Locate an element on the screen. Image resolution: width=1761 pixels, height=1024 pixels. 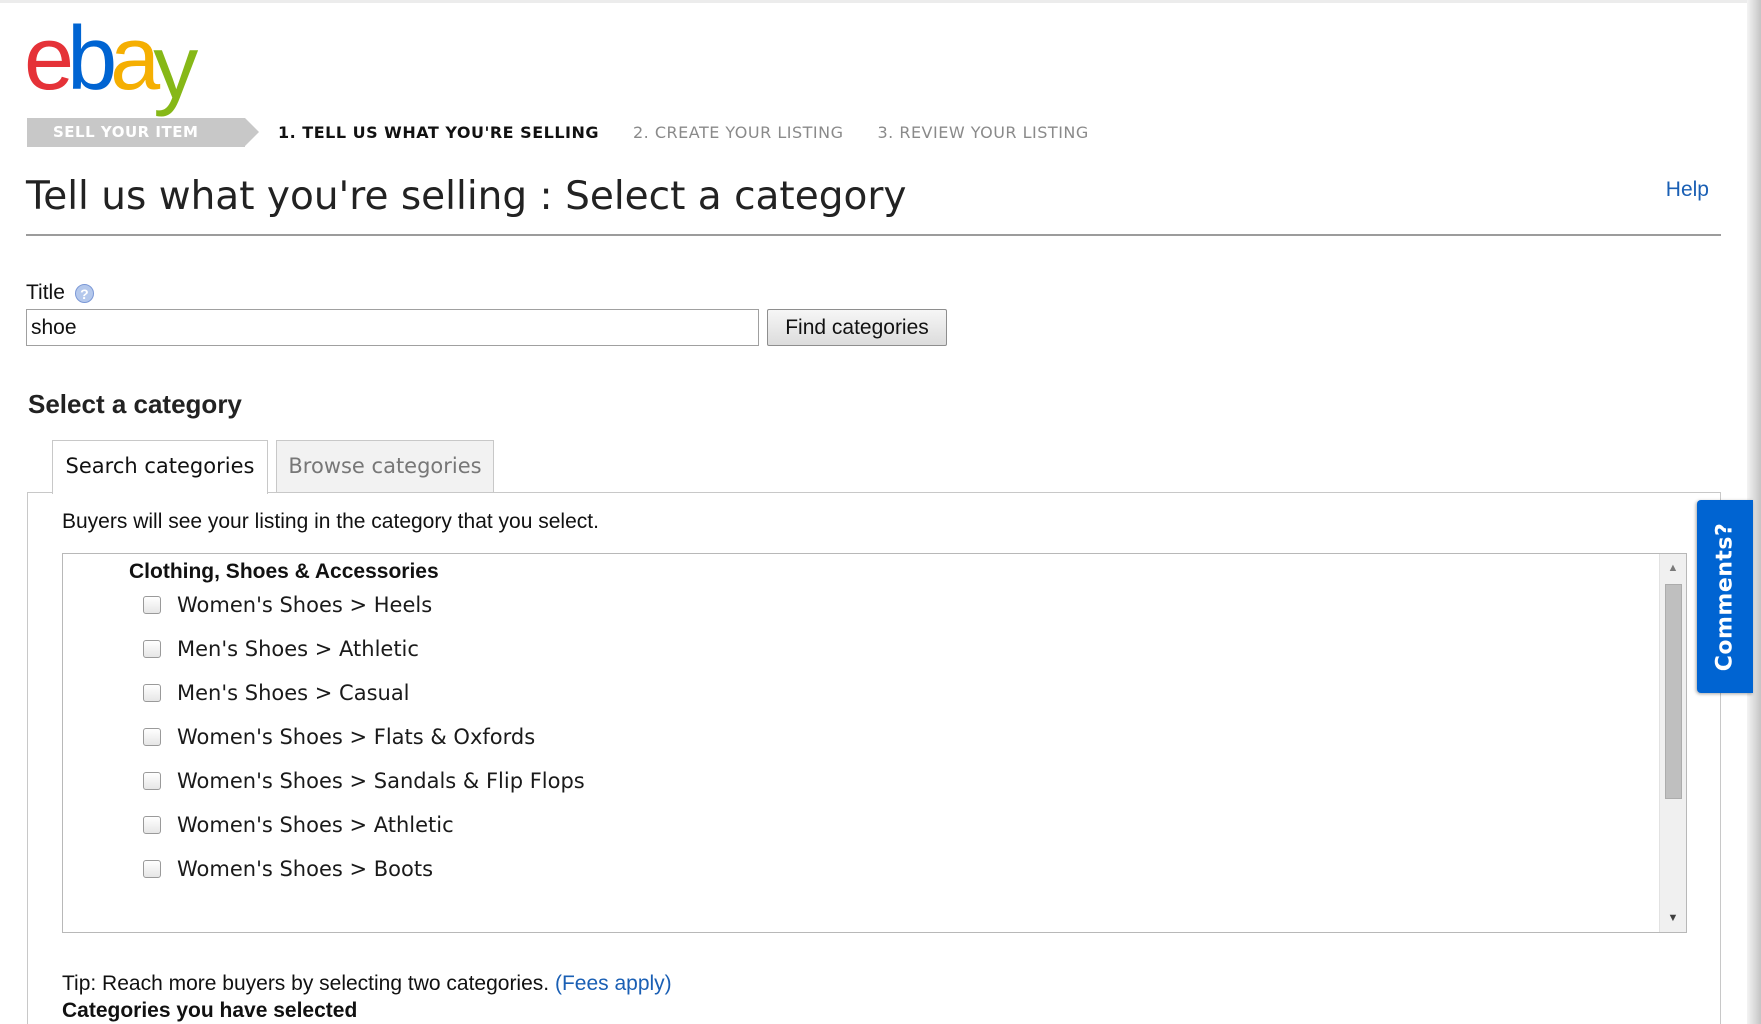
category-option-label: Men's Shoes > Athletic is located at coordinates (298, 649).